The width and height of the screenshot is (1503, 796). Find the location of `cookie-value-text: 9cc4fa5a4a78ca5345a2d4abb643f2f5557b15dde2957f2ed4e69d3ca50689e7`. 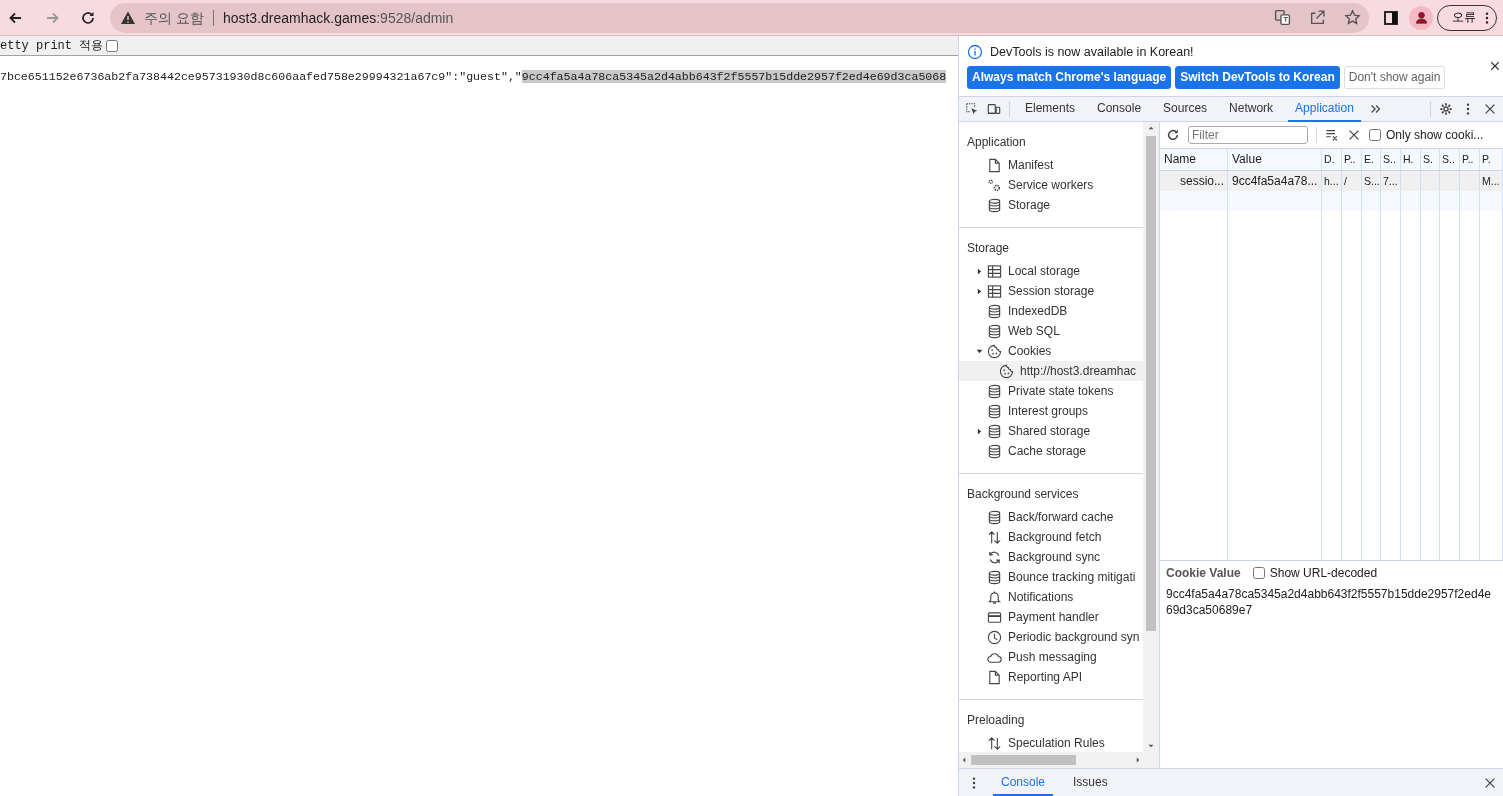

cookie-value-text: 9cc4fa5a4a78ca5345a2d4abb643f2f5557b15dde2957f2ed4e69d3ca50689e7 is located at coordinates (1329, 602).